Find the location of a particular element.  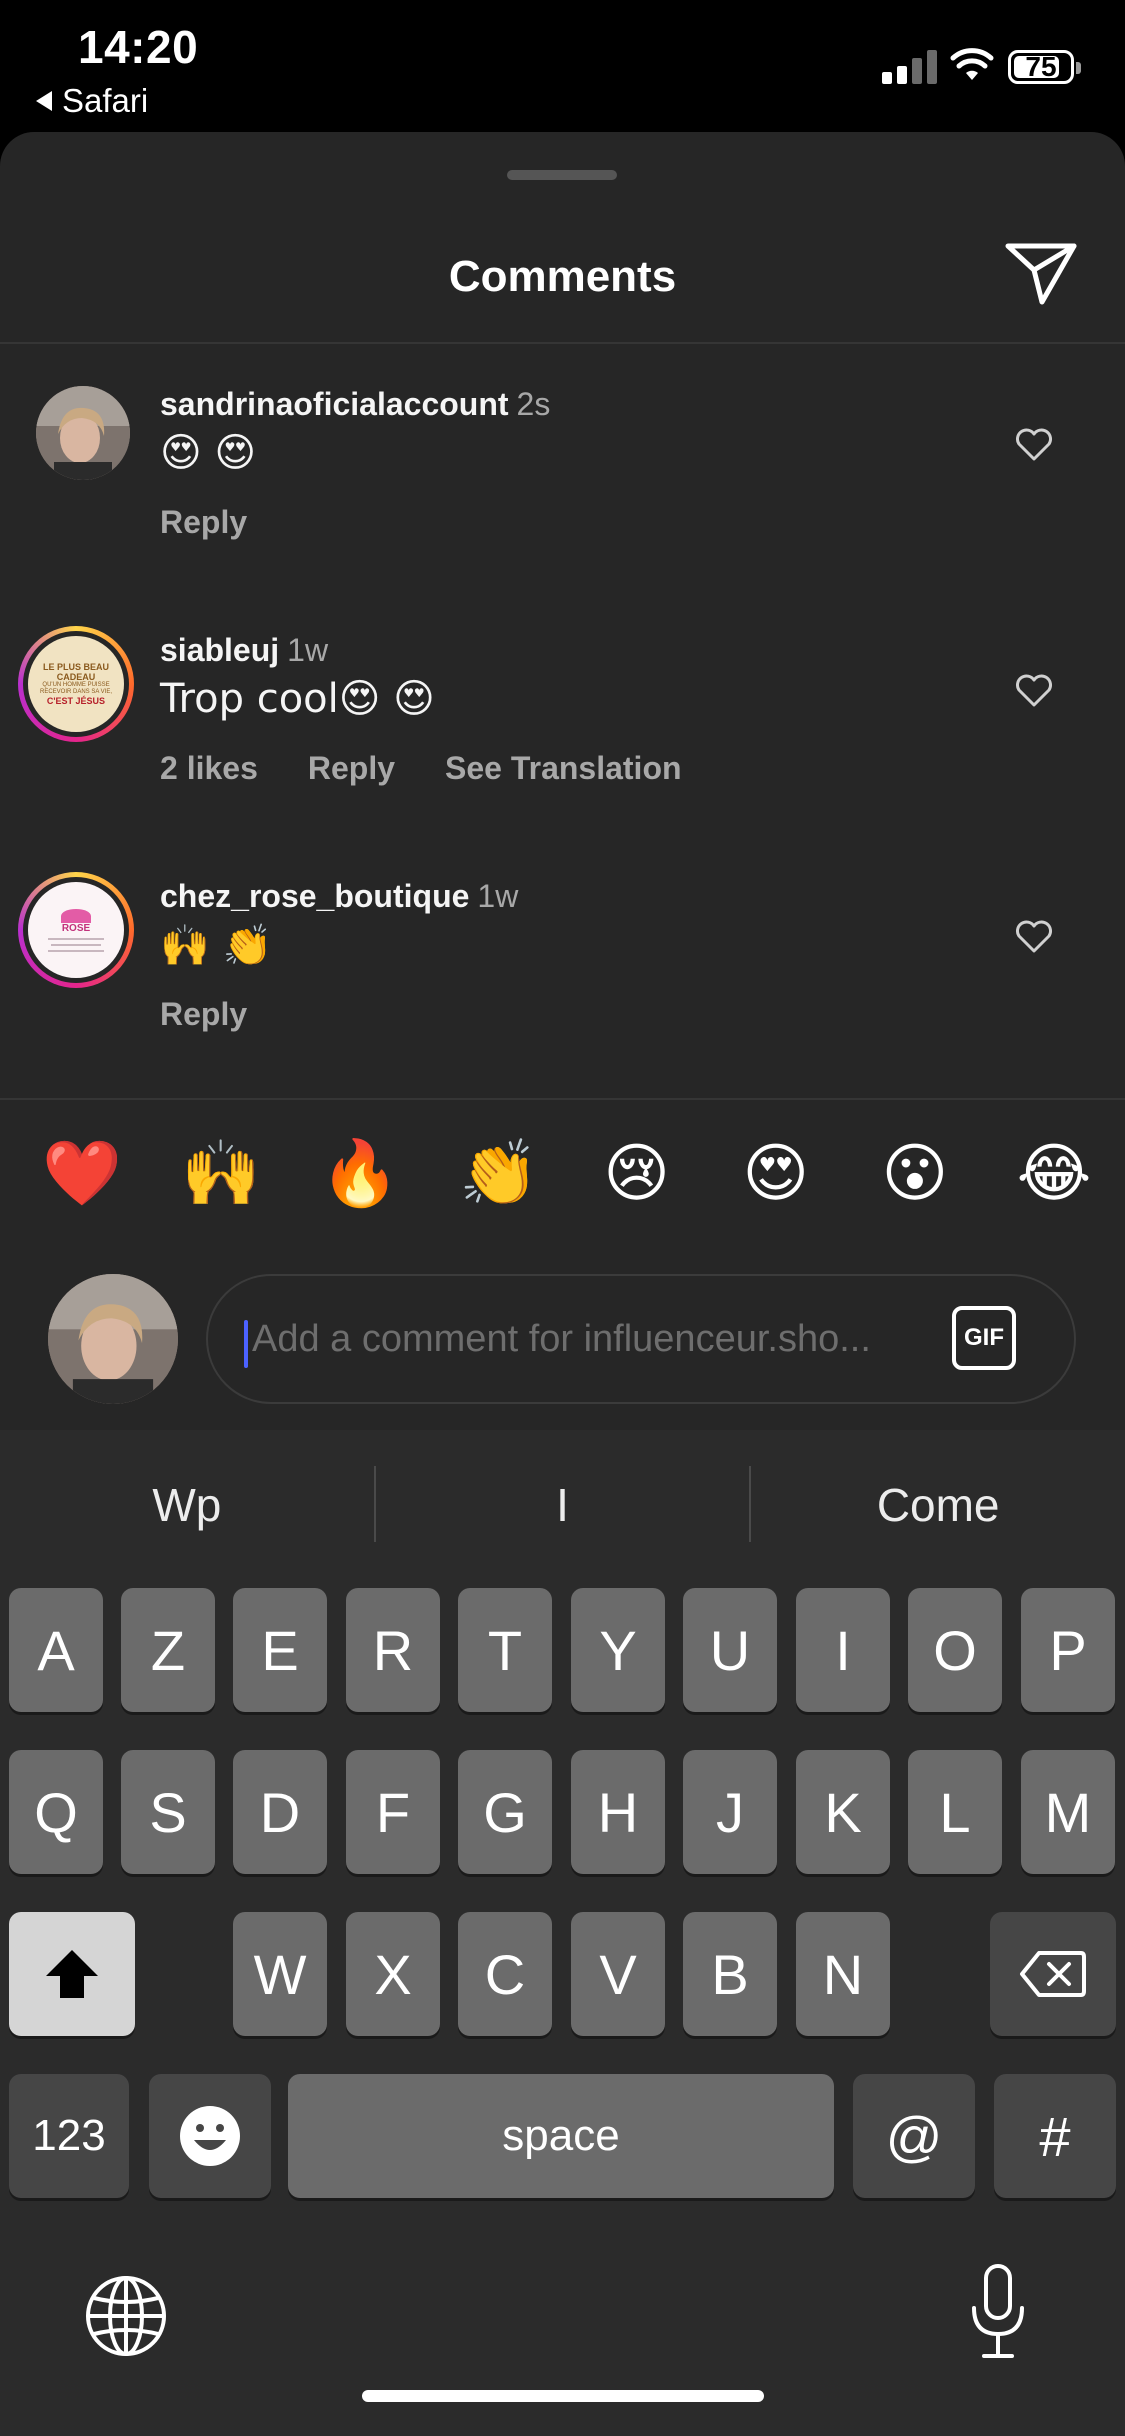

comment-username: sandrinaoficialaccount is located at coordinates (334, 404).